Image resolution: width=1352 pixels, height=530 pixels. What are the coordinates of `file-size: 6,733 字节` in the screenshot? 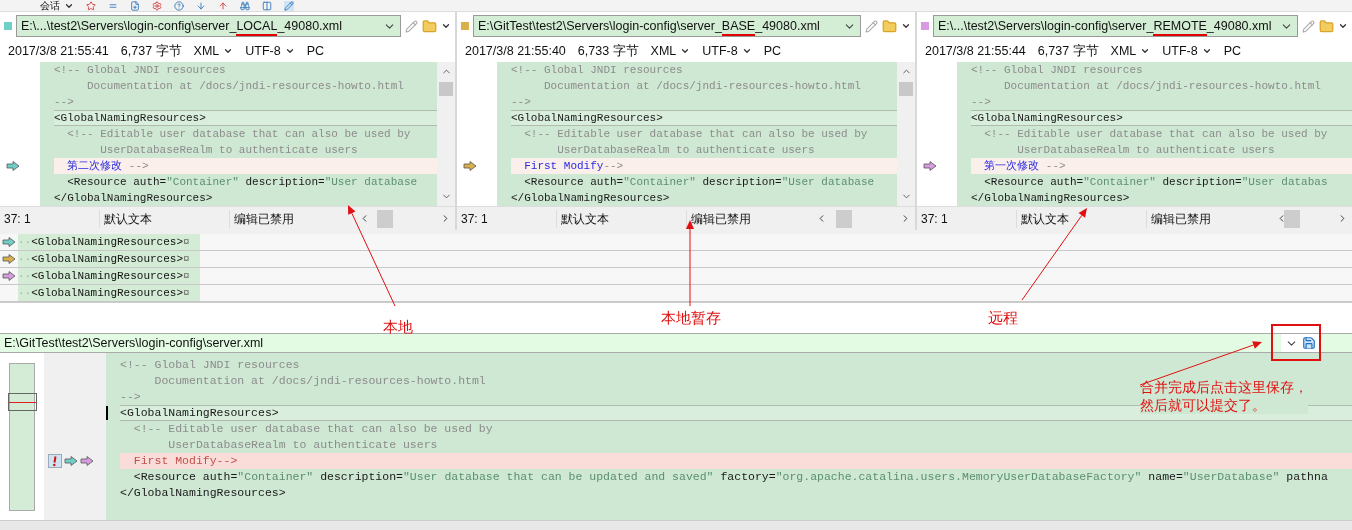 It's located at (608, 51).